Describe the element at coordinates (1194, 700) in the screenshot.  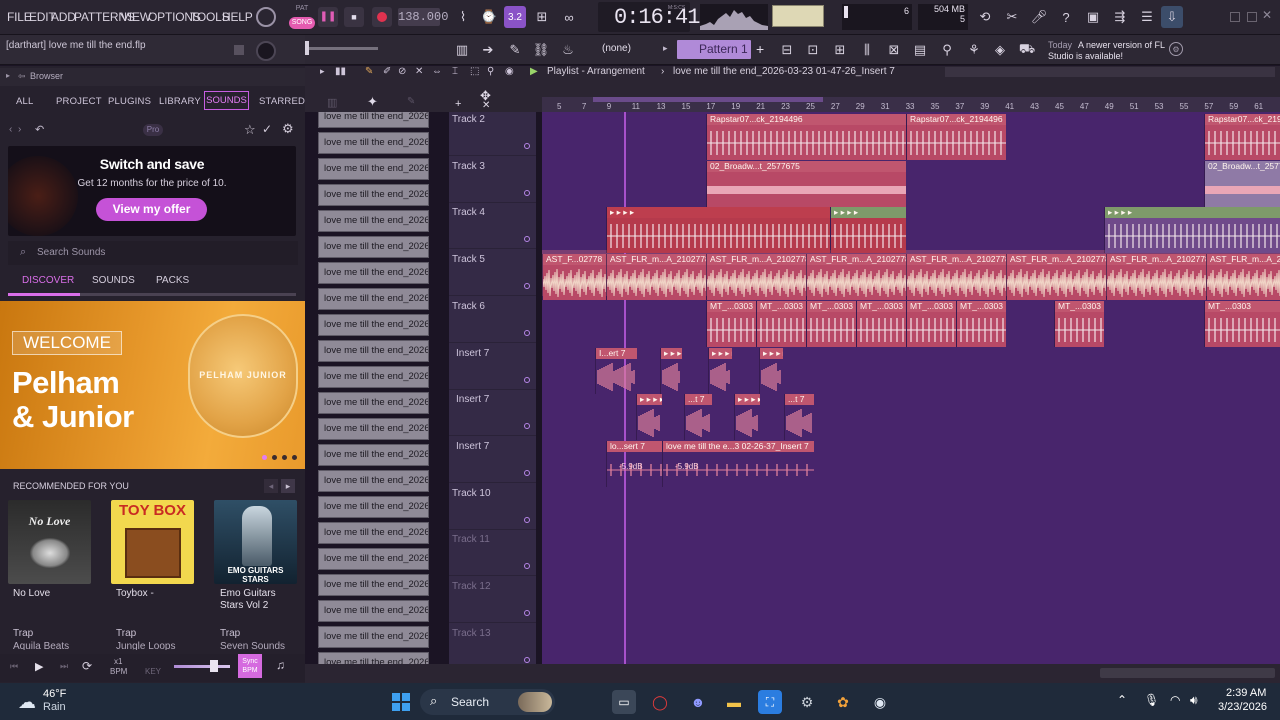
I see `tray-volume-icon: 🔊︎` at that location.